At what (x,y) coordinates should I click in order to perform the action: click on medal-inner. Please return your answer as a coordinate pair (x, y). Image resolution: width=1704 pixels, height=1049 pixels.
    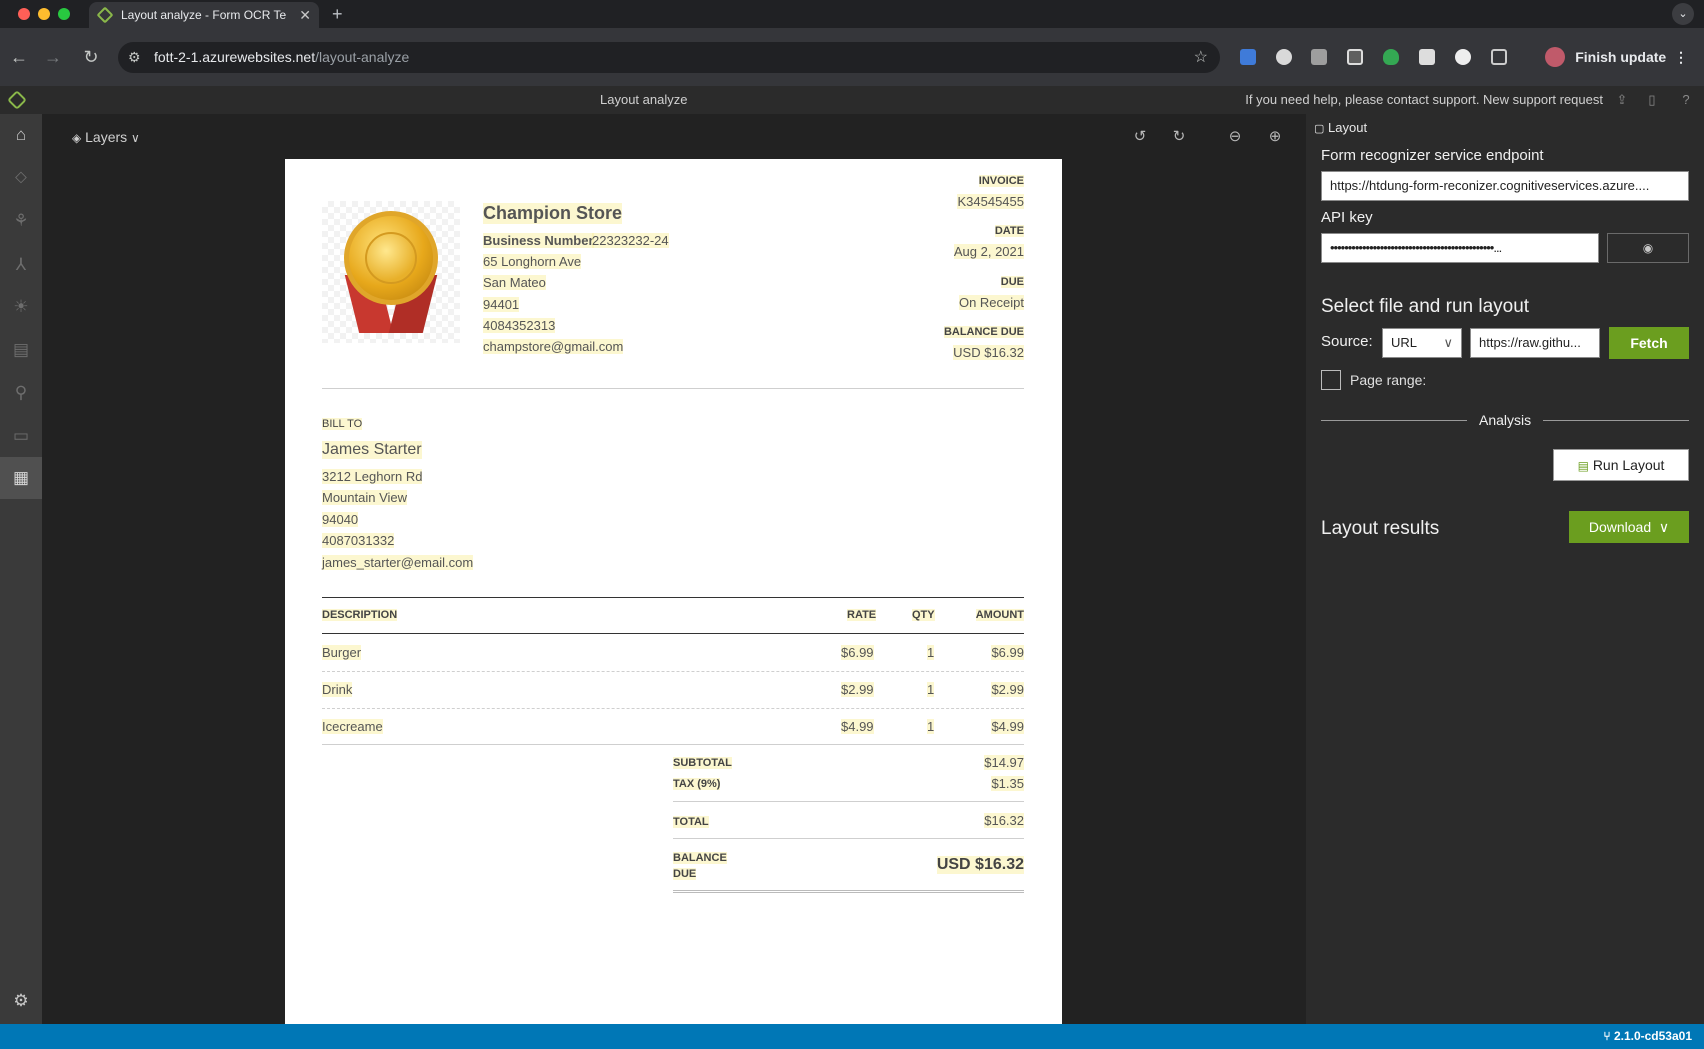
    Looking at the image, I should click on (391, 258).